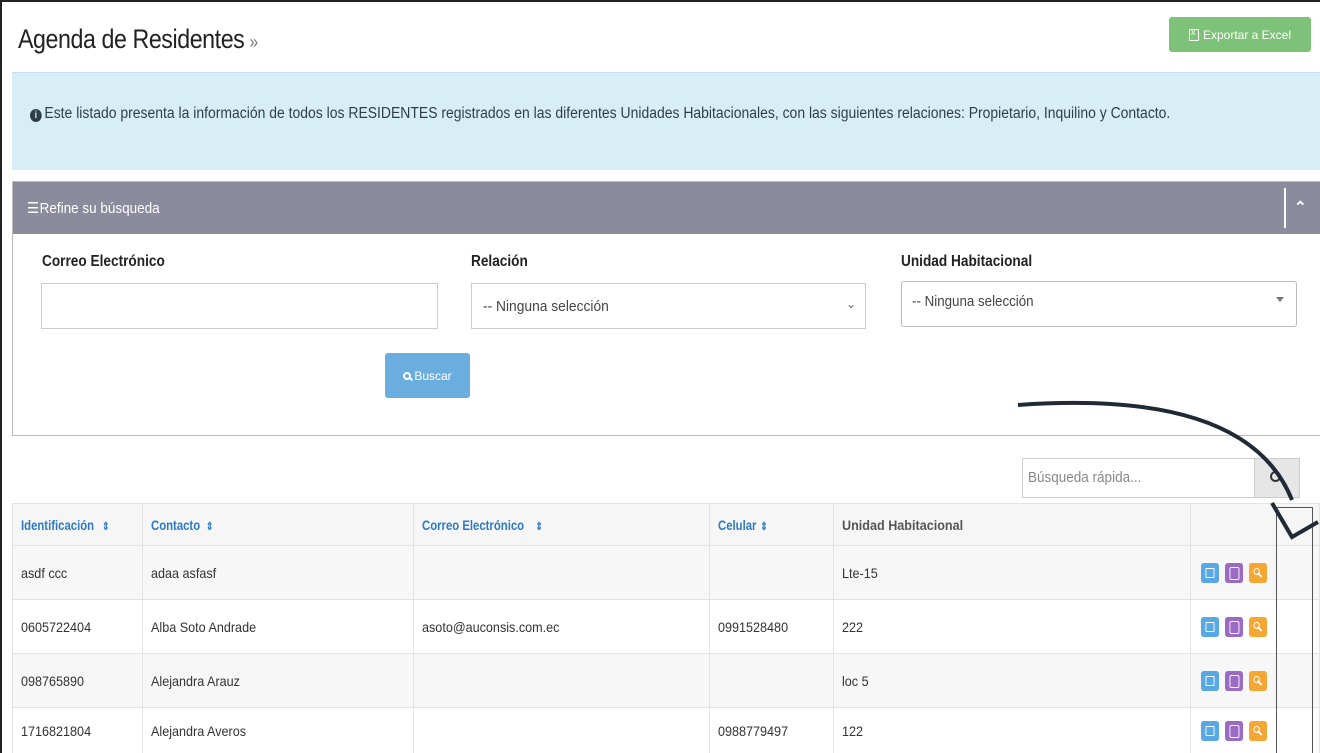 Image resolution: width=1320 pixels, height=753 pixels. Describe the element at coordinates (77, 680) in the screenshot. I see `cell-id: 098765890` at that location.